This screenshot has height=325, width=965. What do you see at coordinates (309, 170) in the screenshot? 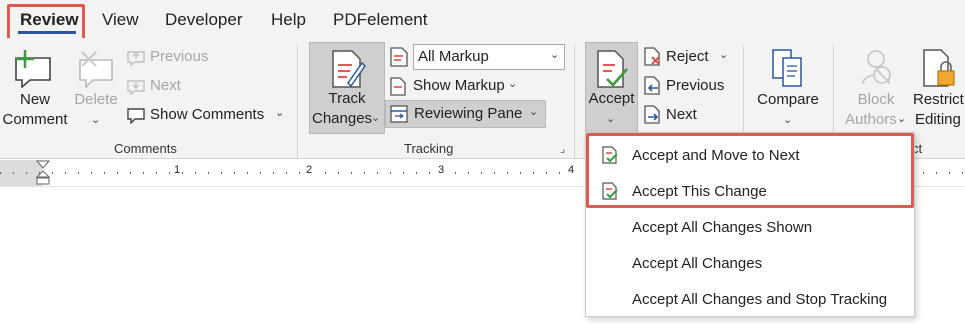
I see `ruler-number: 2` at bounding box center [309, 170].